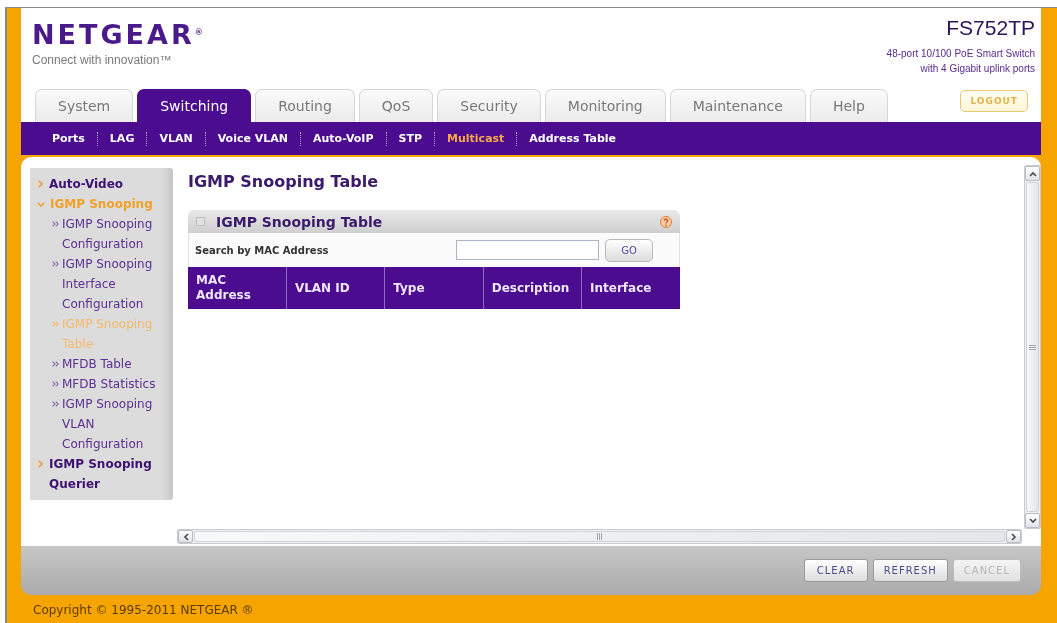  I want to click on nav-tab: Monitoring, so click(605, 105).